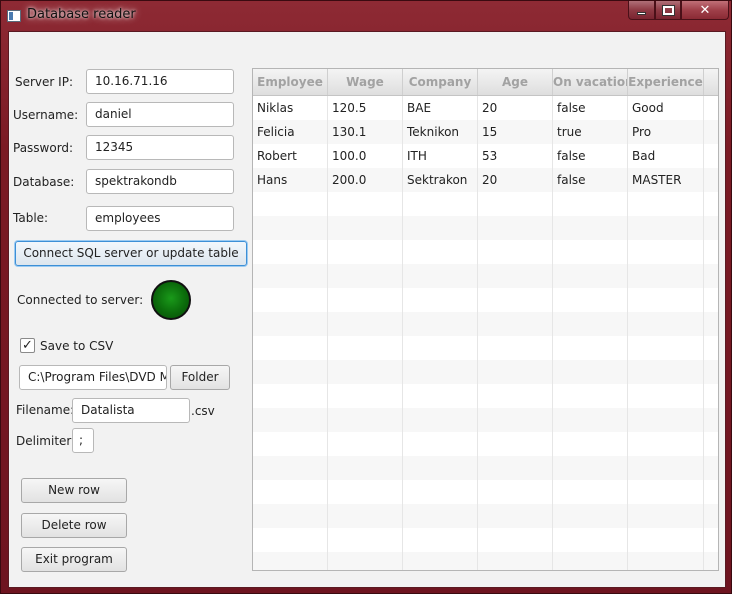 The width and height of the screenshot is (732, 594). I want to click on connect-button: Connect SQL server or update table, so click(131, 253).